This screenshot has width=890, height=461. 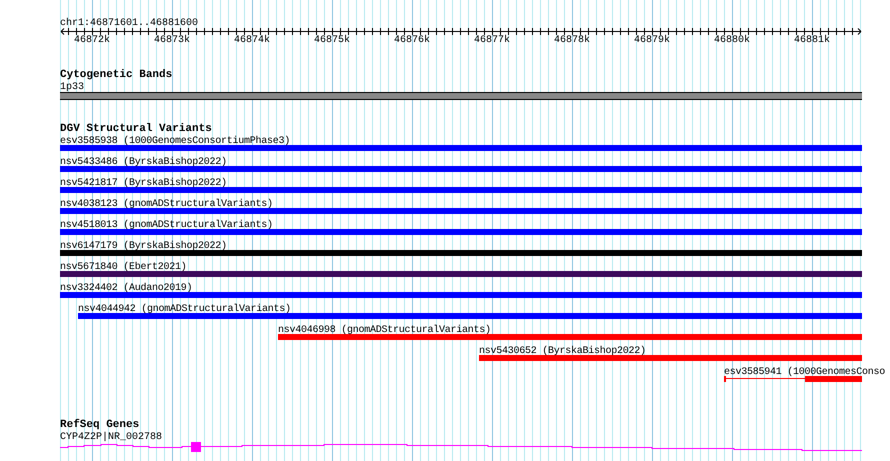 I want to click on location-label: chr1:46871601..46881600, so click(x=129, y=23).